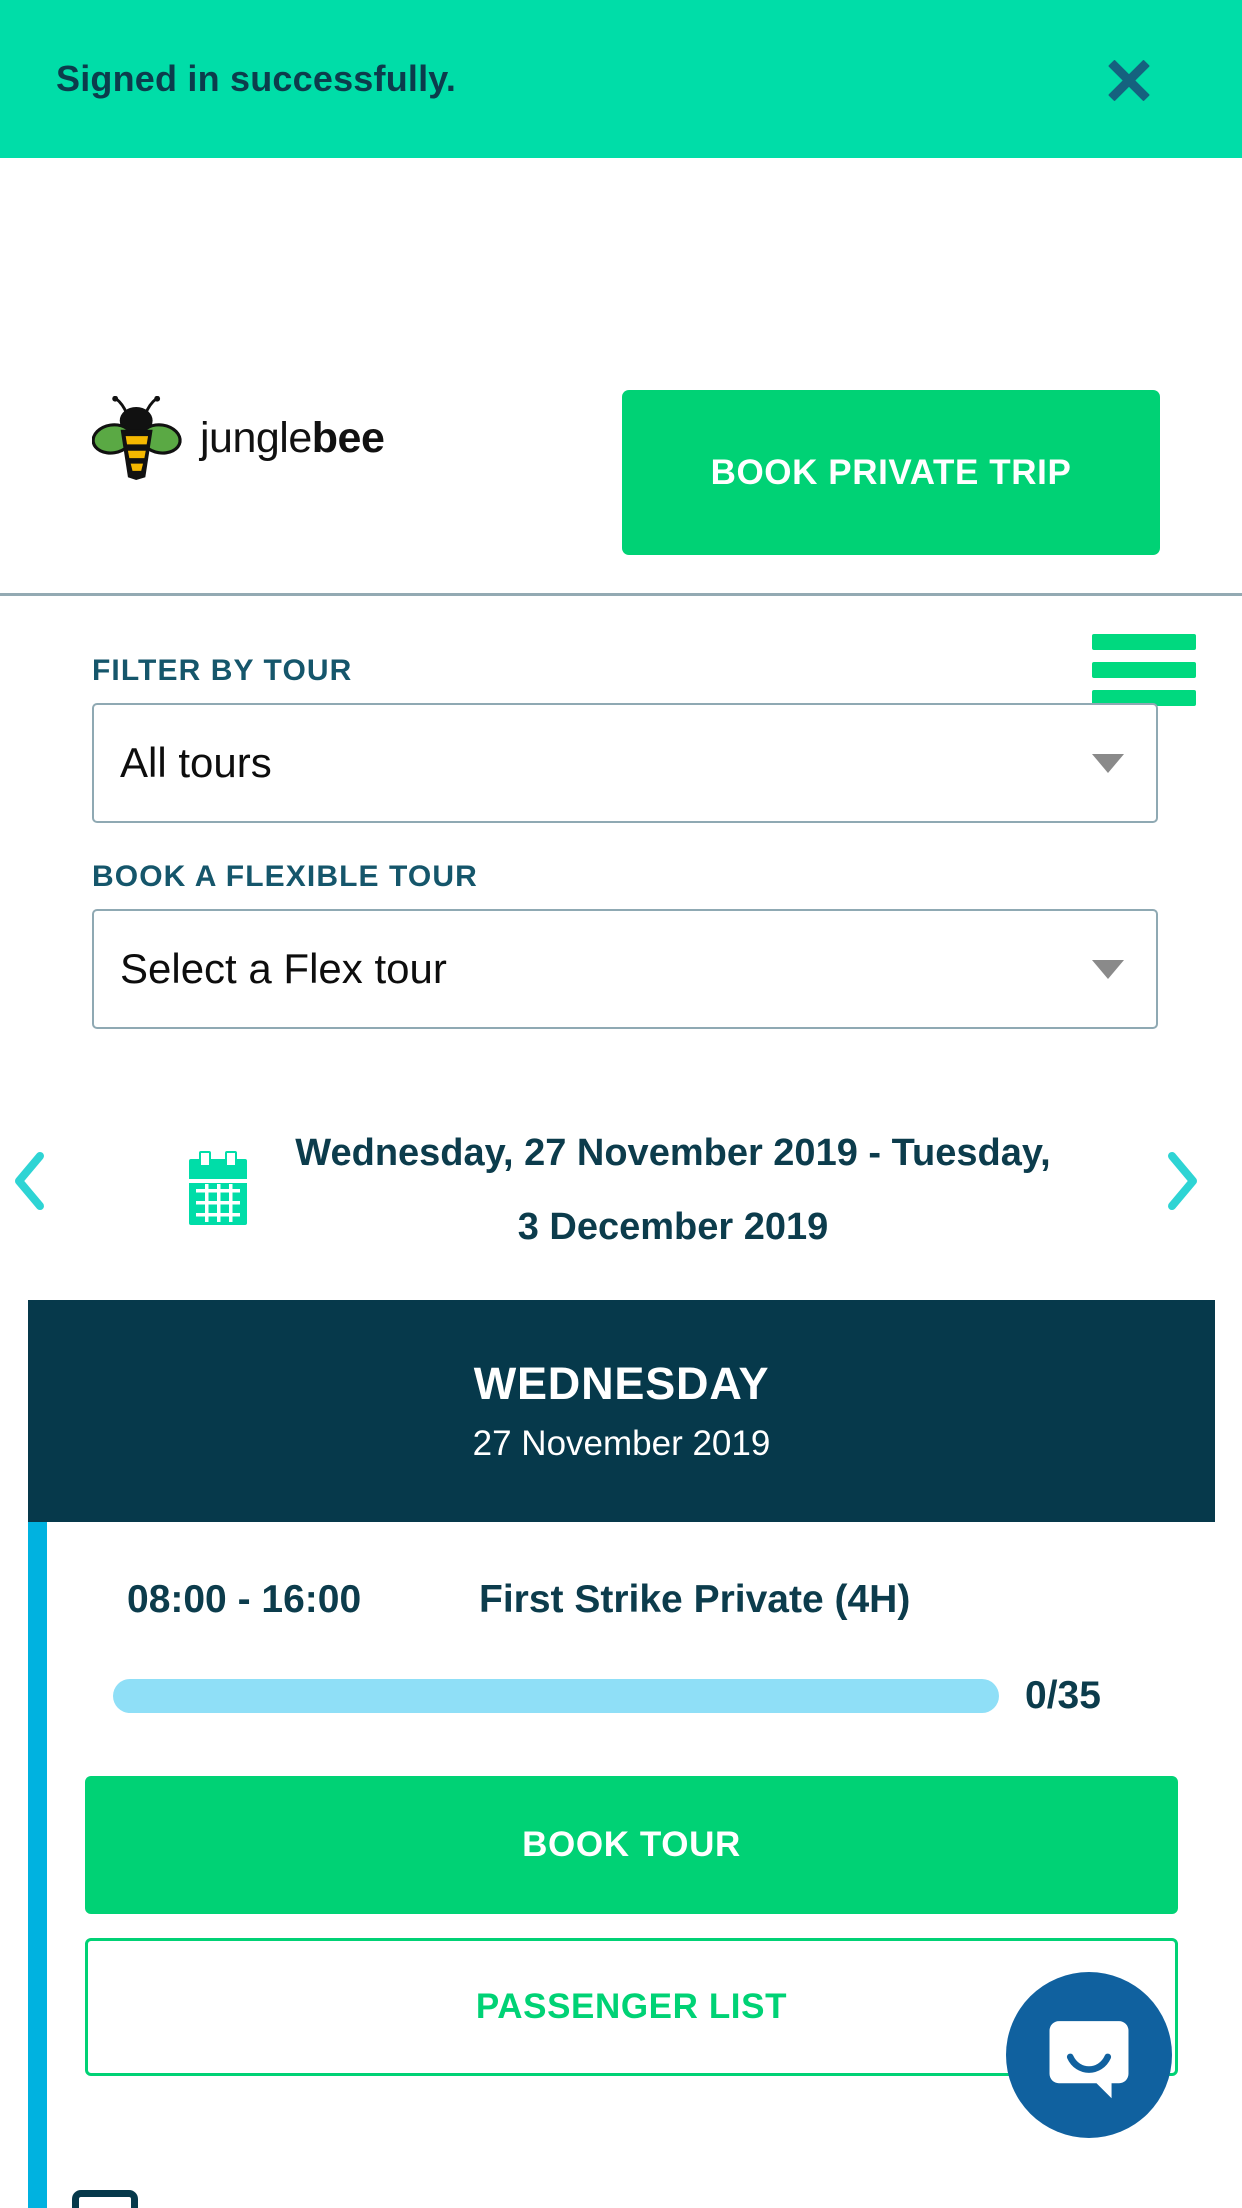 The image size is (1242, 2208). I want to click on brand-logo: junglebee, so click(238, 437).